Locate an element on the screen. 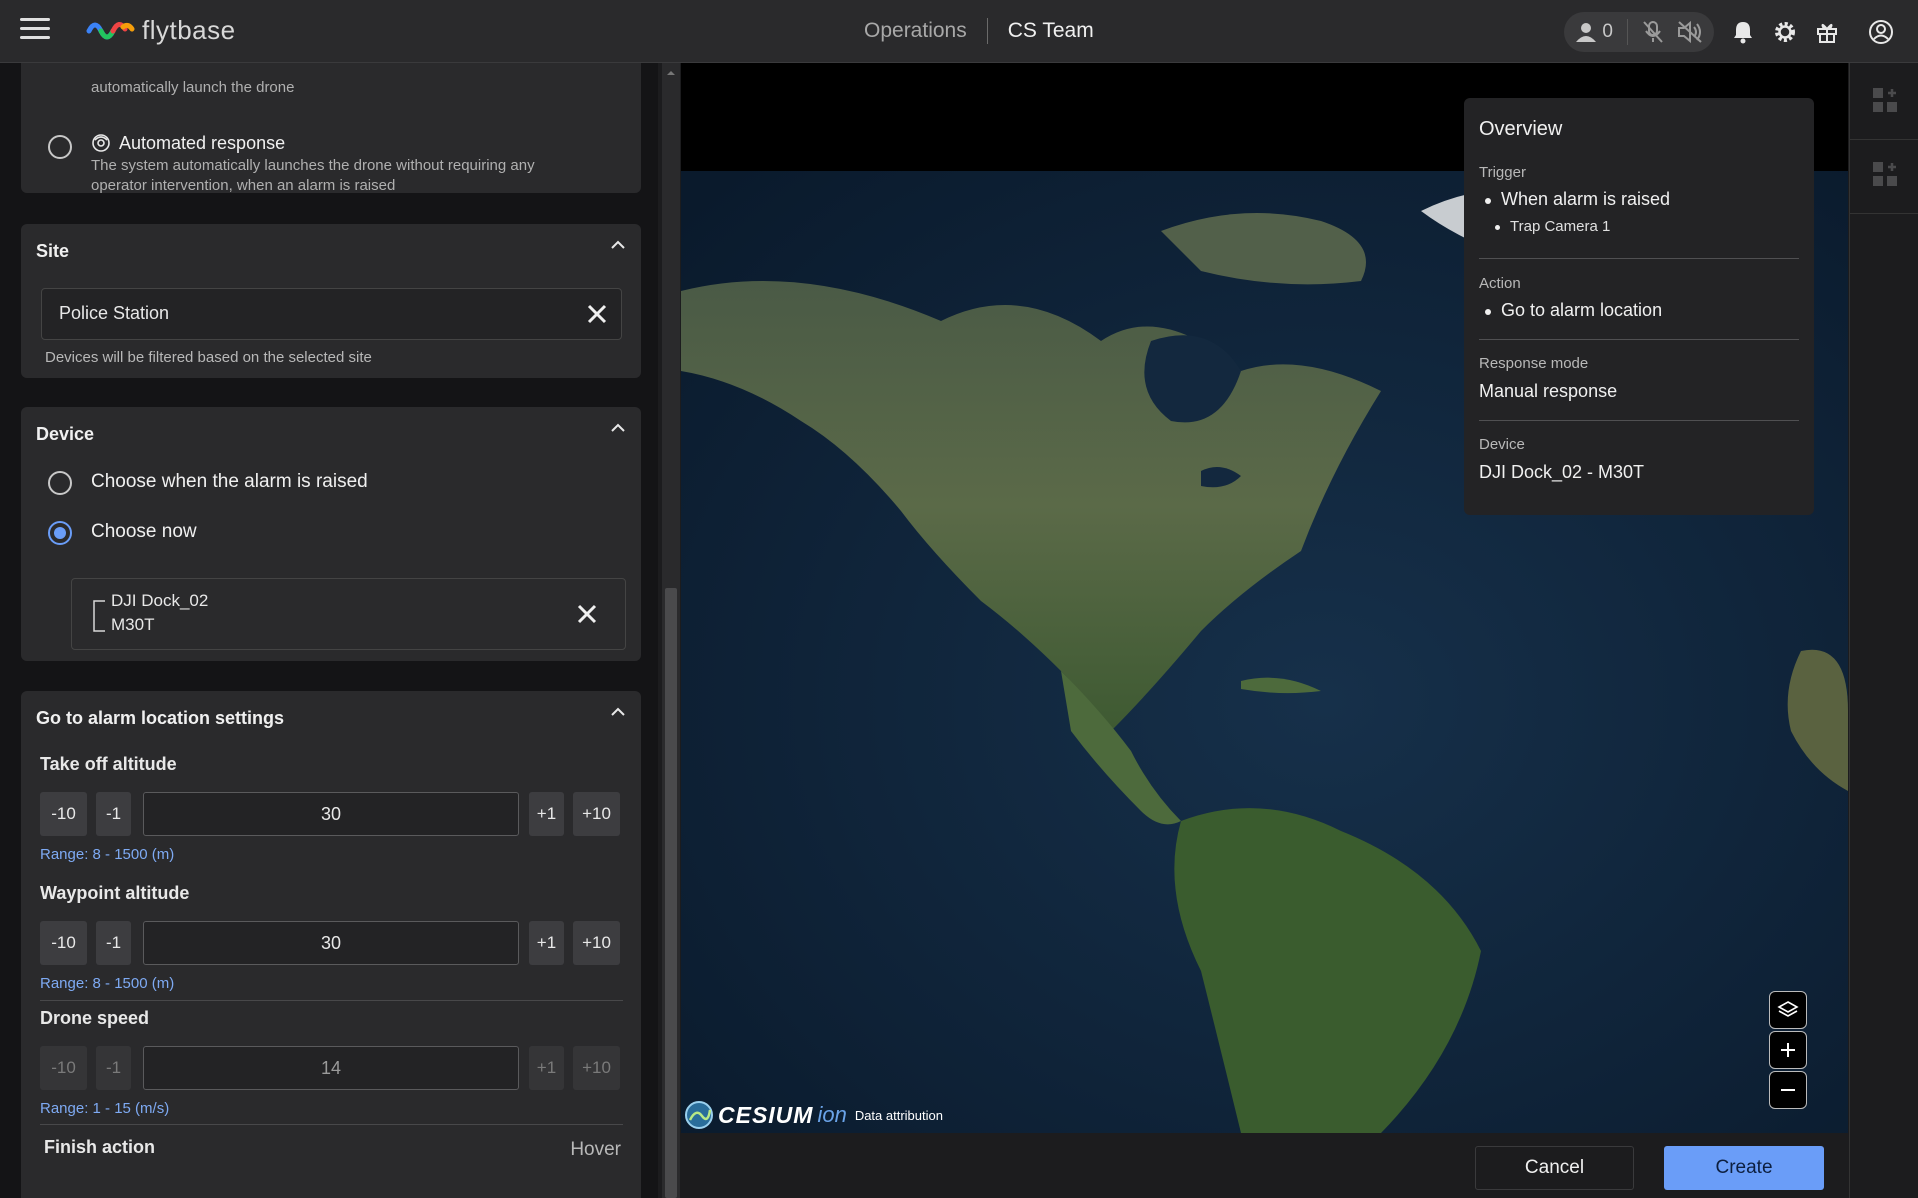  mic-muted-icon is located at coordinates (1653, 32).